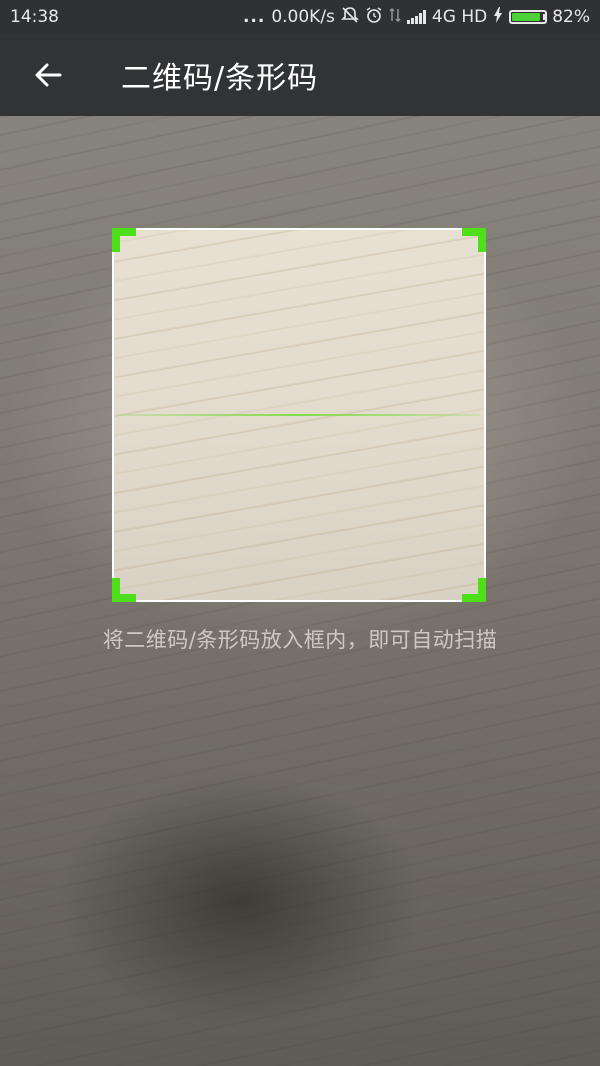 Image resolution: width=600 pixels, height=1066 pixels. What do you see at coordinates (395, 17) in the screenshot?
I see `data-transfer-icon` at bounding box center [395, 17].